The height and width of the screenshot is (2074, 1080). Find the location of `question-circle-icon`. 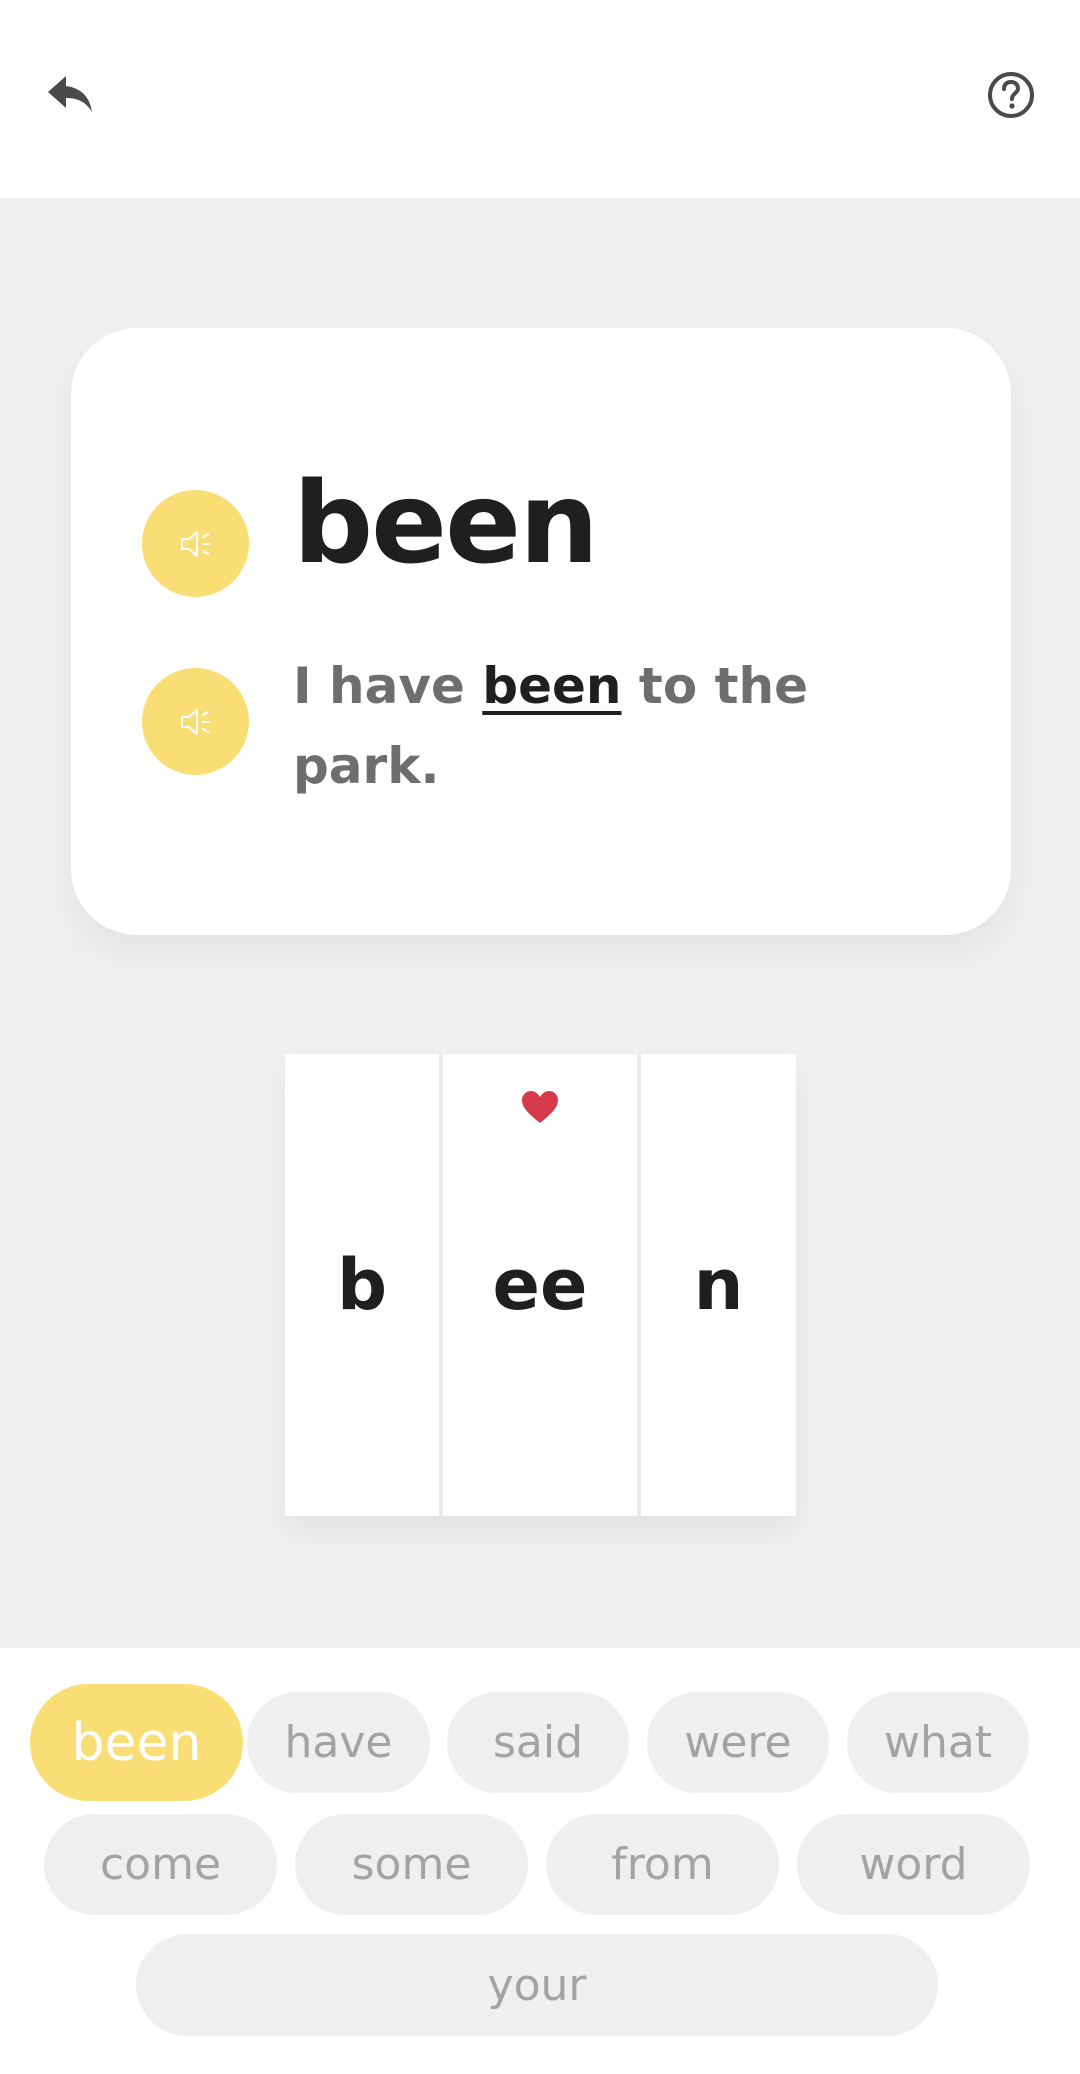

question-circle-icon is located at coordinates (1011, 95).